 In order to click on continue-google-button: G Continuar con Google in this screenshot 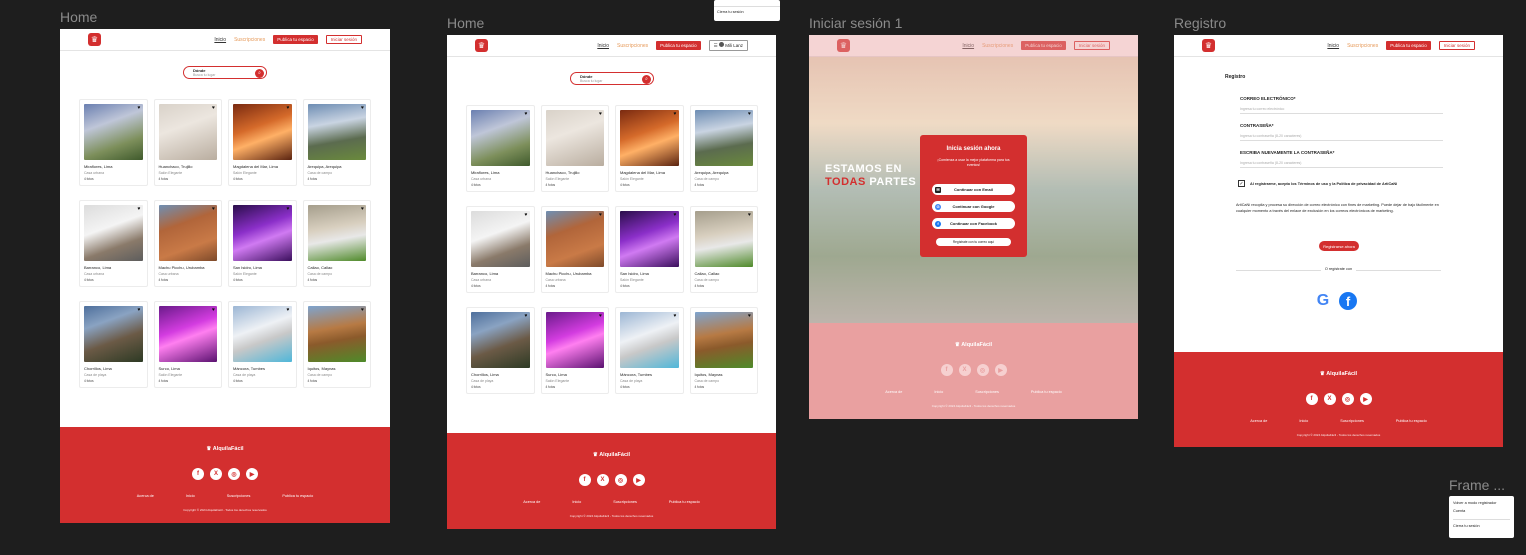, I will do `click(973, 206)`.